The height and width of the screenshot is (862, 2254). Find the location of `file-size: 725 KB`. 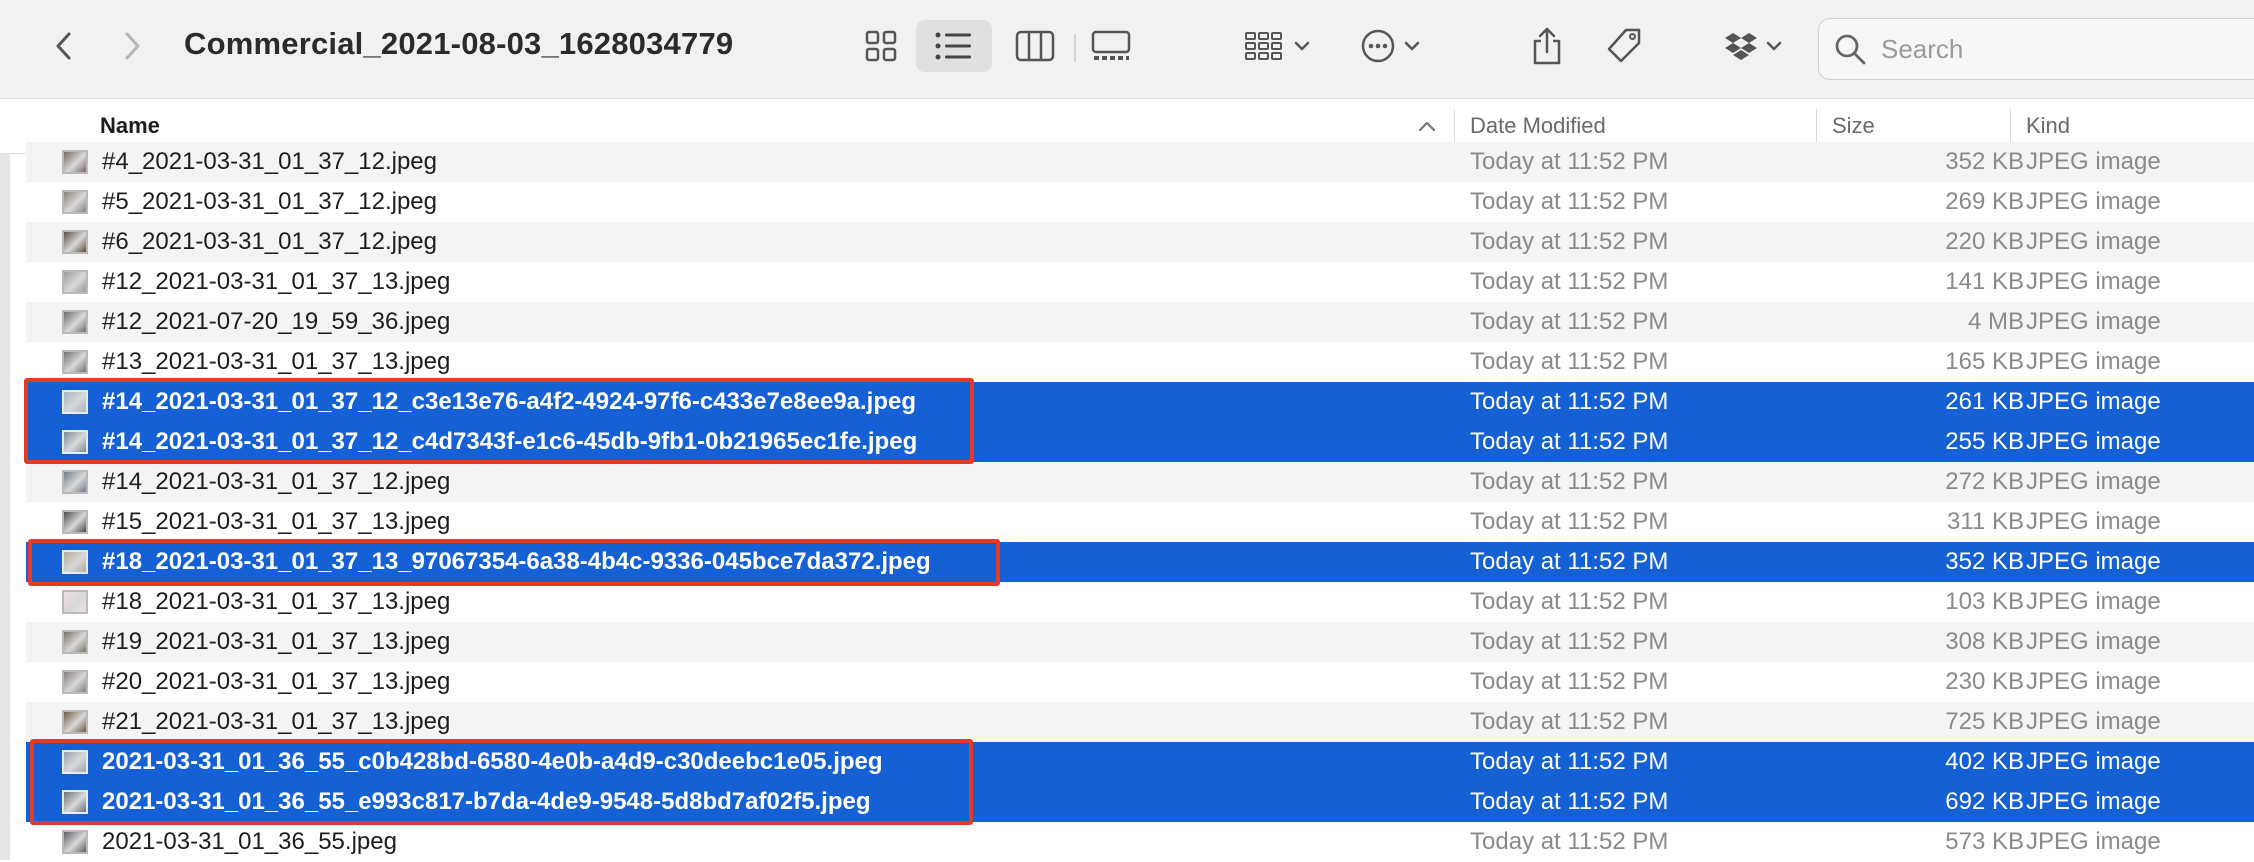

file-size: 725 KB is located at coordinates (1984, 721).